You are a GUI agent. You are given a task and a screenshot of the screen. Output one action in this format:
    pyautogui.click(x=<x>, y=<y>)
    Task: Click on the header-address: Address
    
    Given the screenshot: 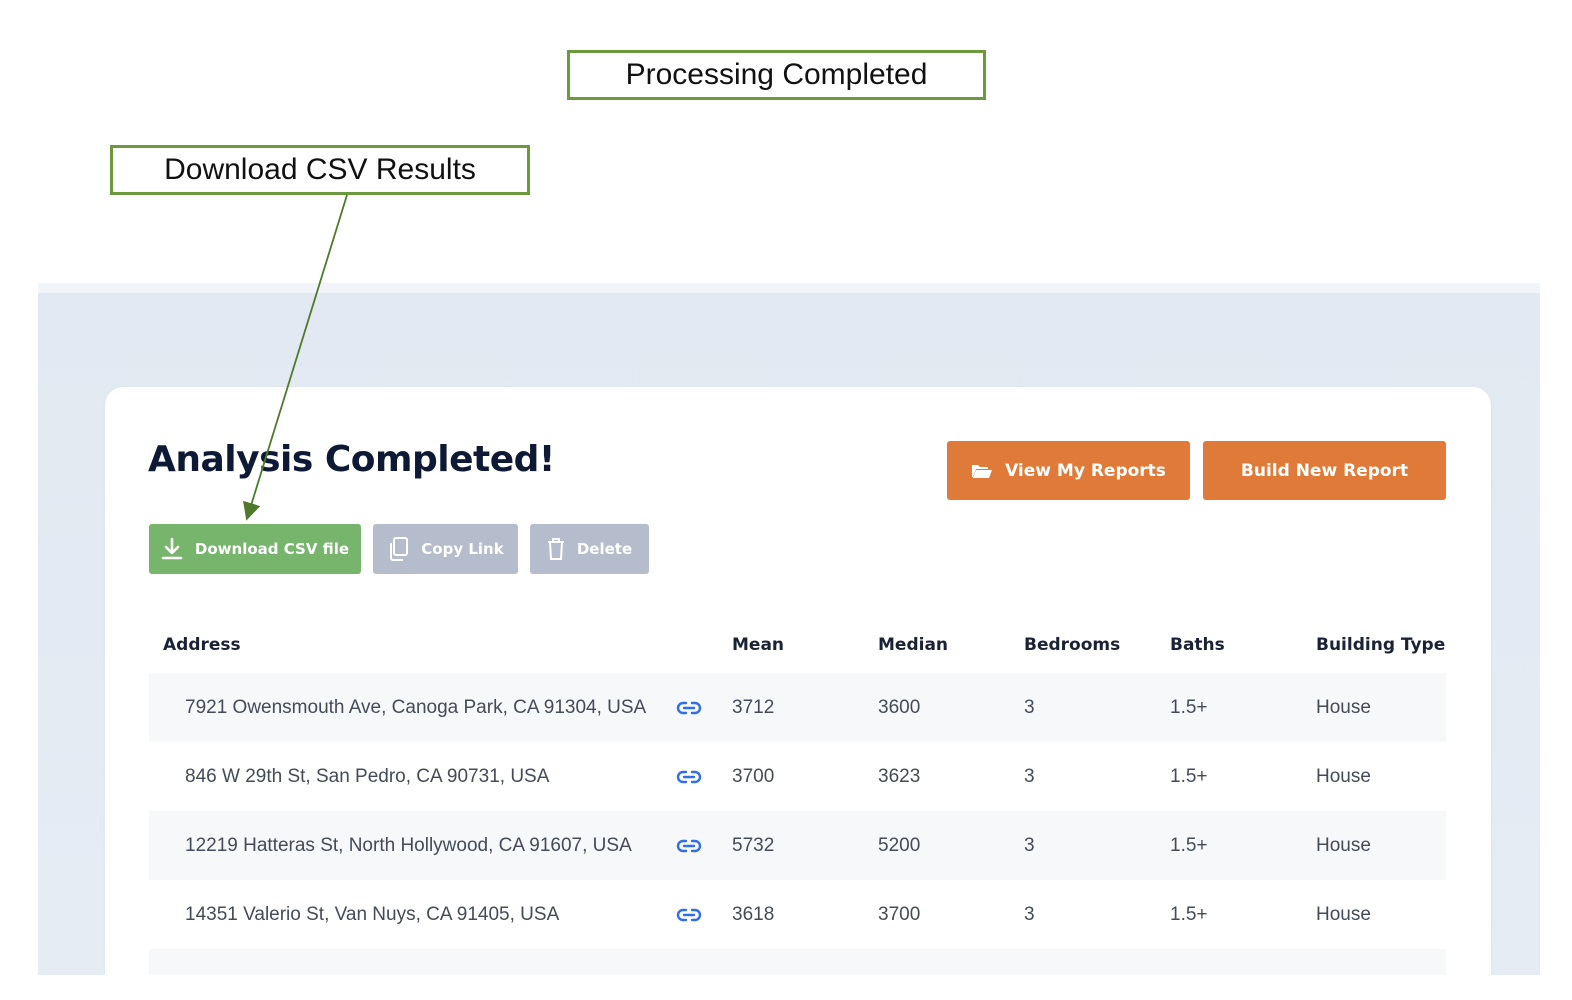 What is the action you would take?
    pyautogui.click(x=202, y=645)
    